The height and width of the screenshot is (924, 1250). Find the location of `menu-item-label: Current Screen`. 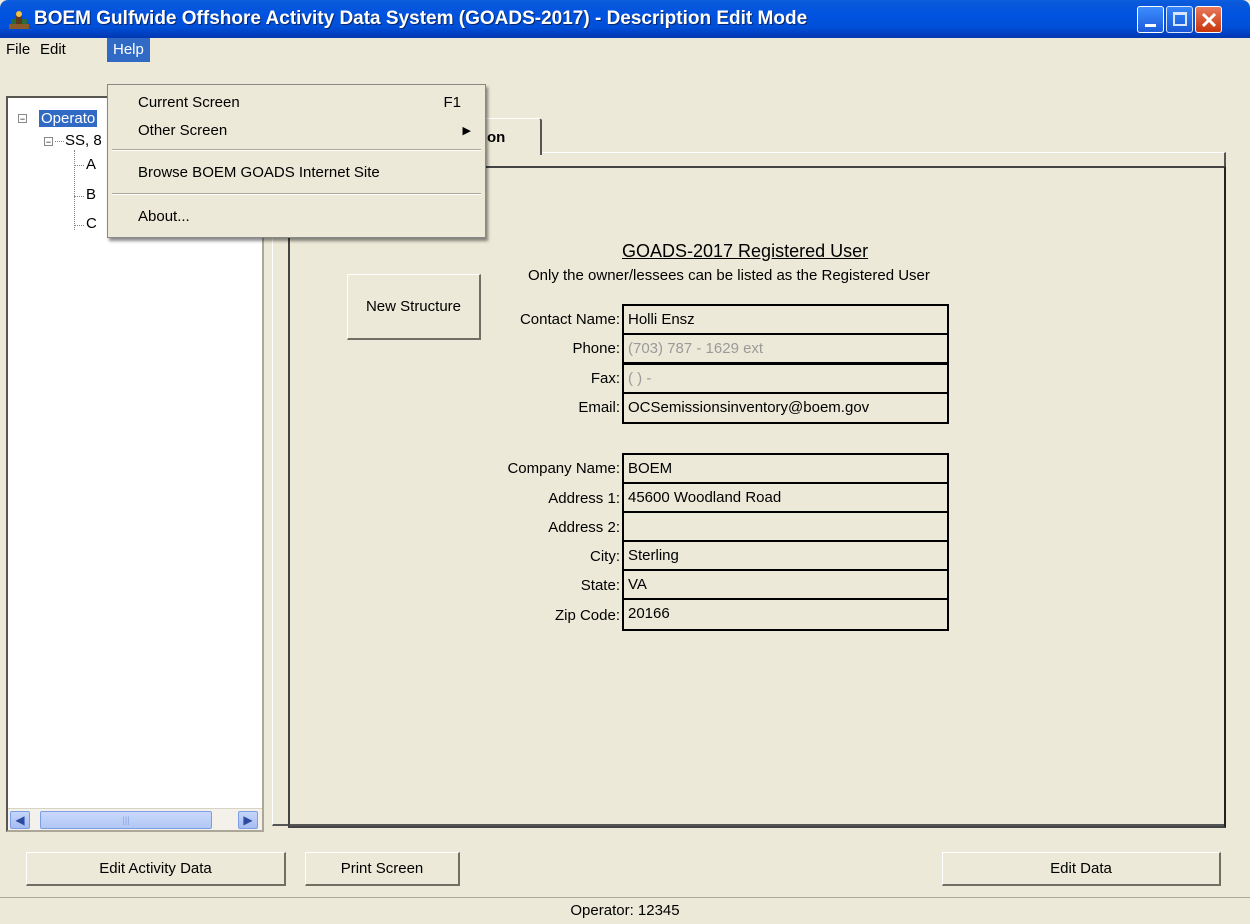

menu-item-label: Current Screen is located at coordinates (189, 102).